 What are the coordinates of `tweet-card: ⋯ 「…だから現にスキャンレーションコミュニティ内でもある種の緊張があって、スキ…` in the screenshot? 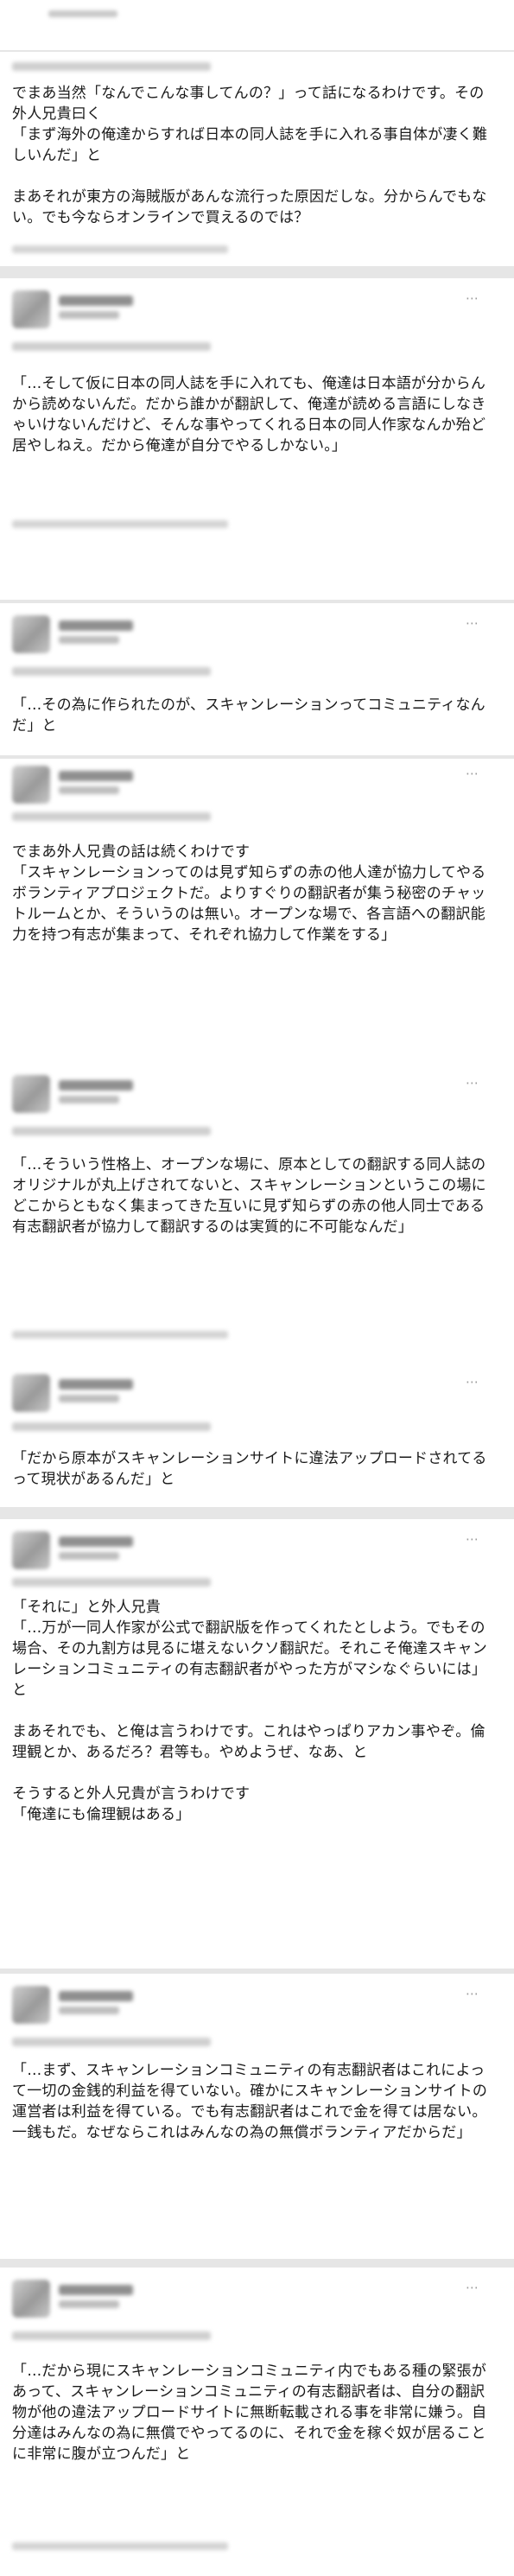 It's located at (257, 2422).